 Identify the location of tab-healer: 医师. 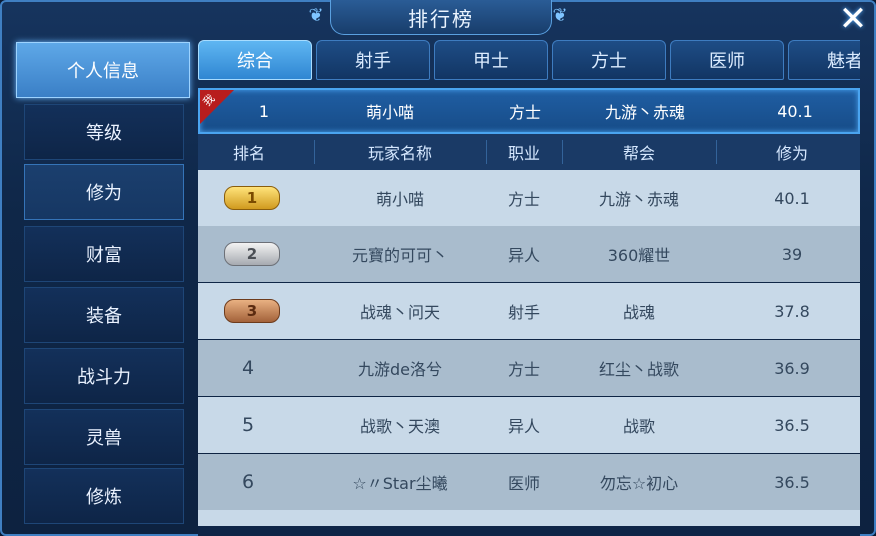
(727, 60).